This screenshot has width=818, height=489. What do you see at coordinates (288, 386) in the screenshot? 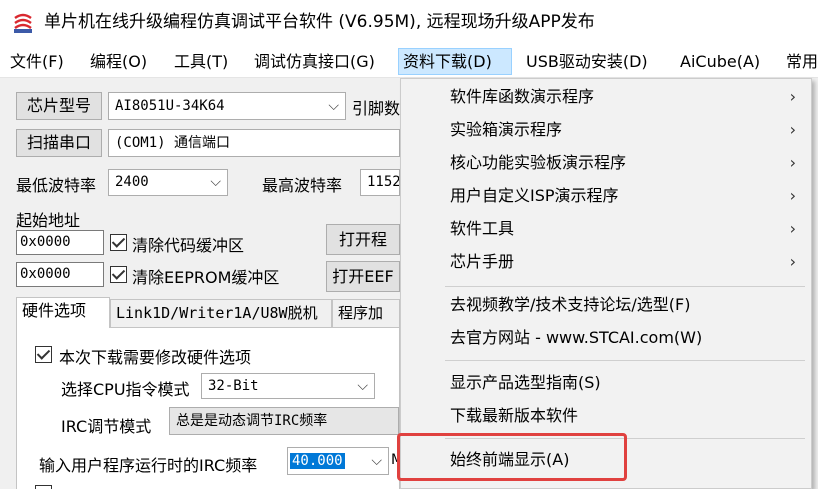
I see `cpu-mode-select: 32-Bit ⌵` at bounding box center [288, 386].